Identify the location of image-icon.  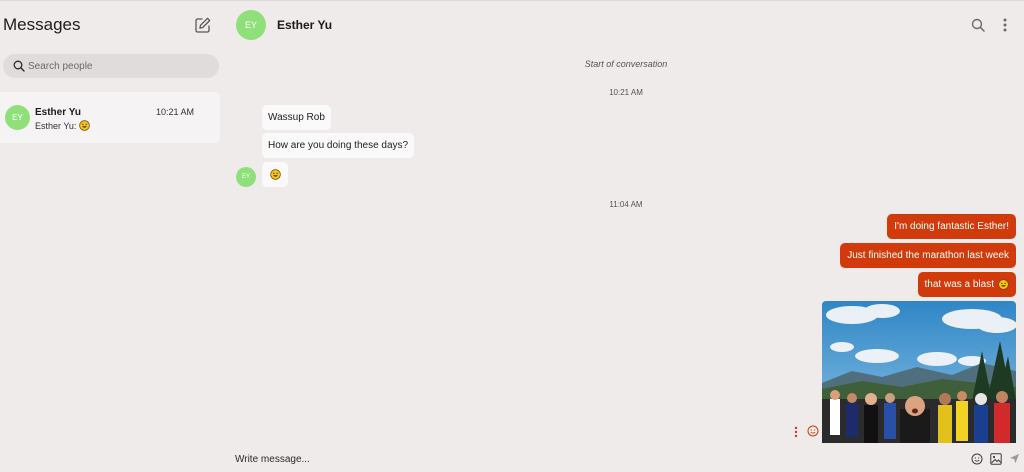
(996, 459).